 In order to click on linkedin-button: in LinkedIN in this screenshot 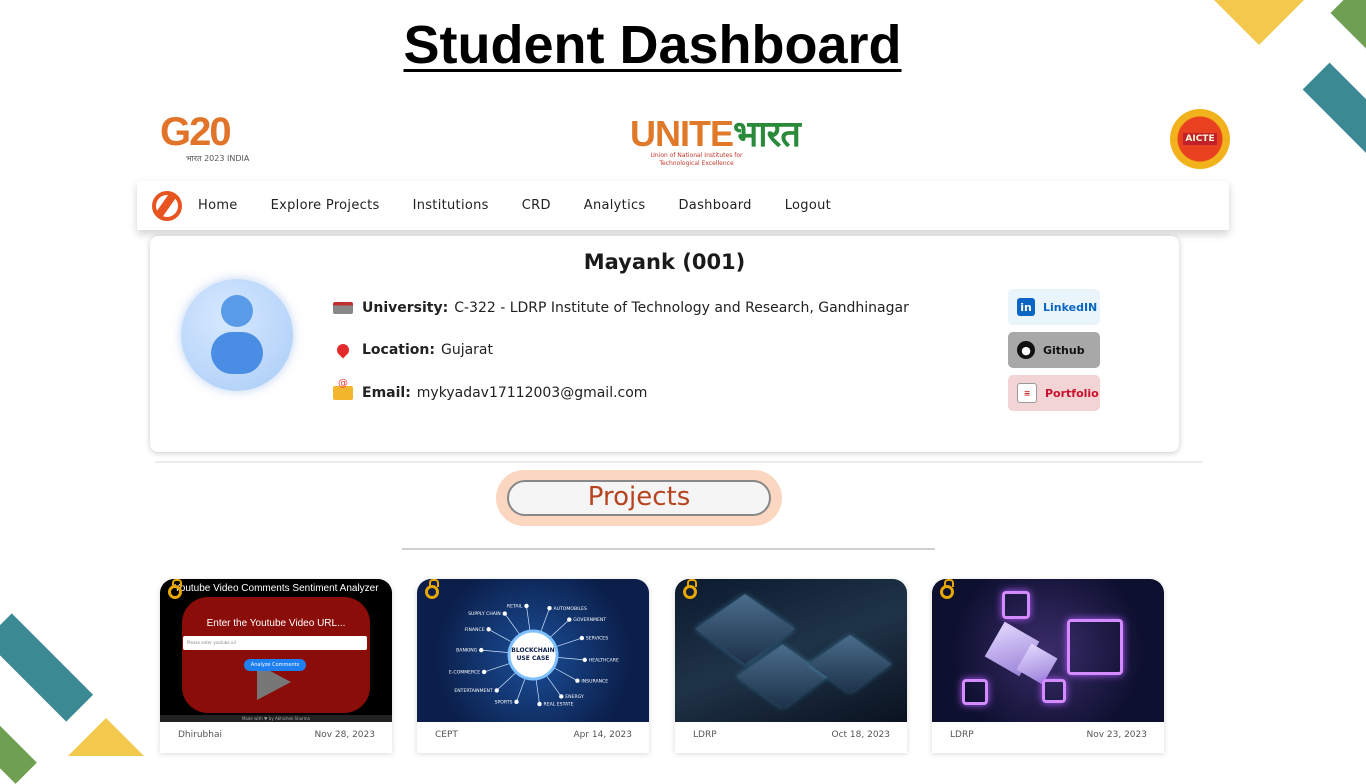, I will do `click(1054, 307)`.